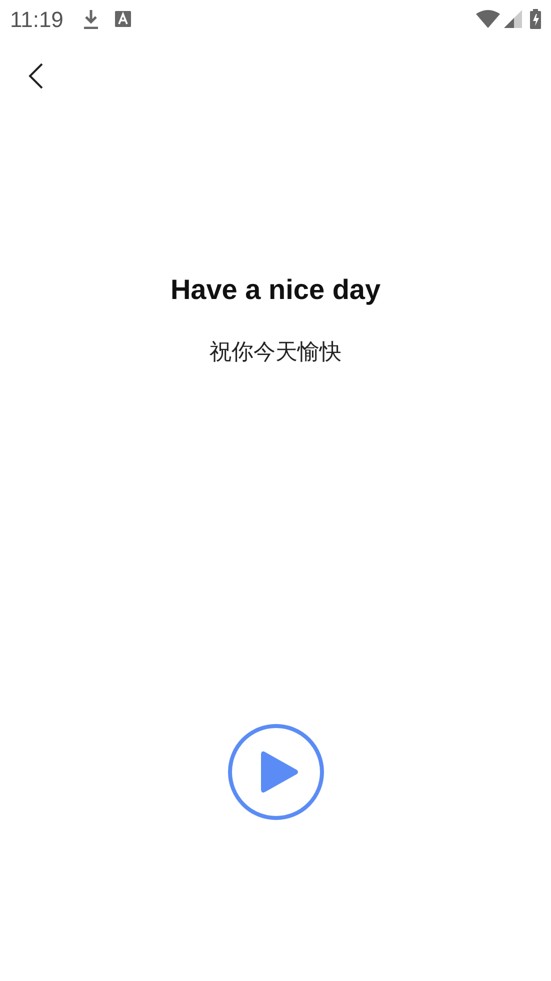  Describe the element at coordinates (36, 76) in the screenshot. I see `back-icon` at that location.